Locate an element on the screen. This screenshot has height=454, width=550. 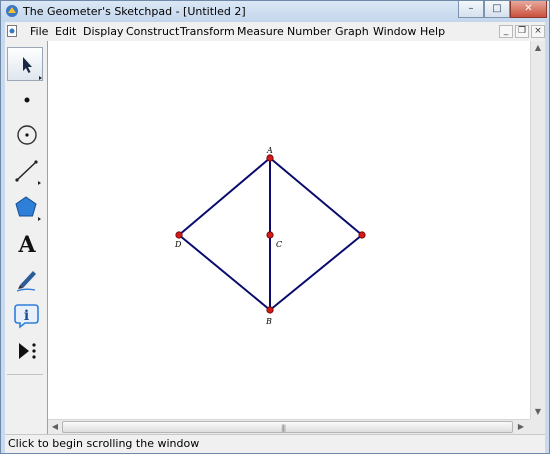
point-labels: A B C D is located at coordinates (228, 236).